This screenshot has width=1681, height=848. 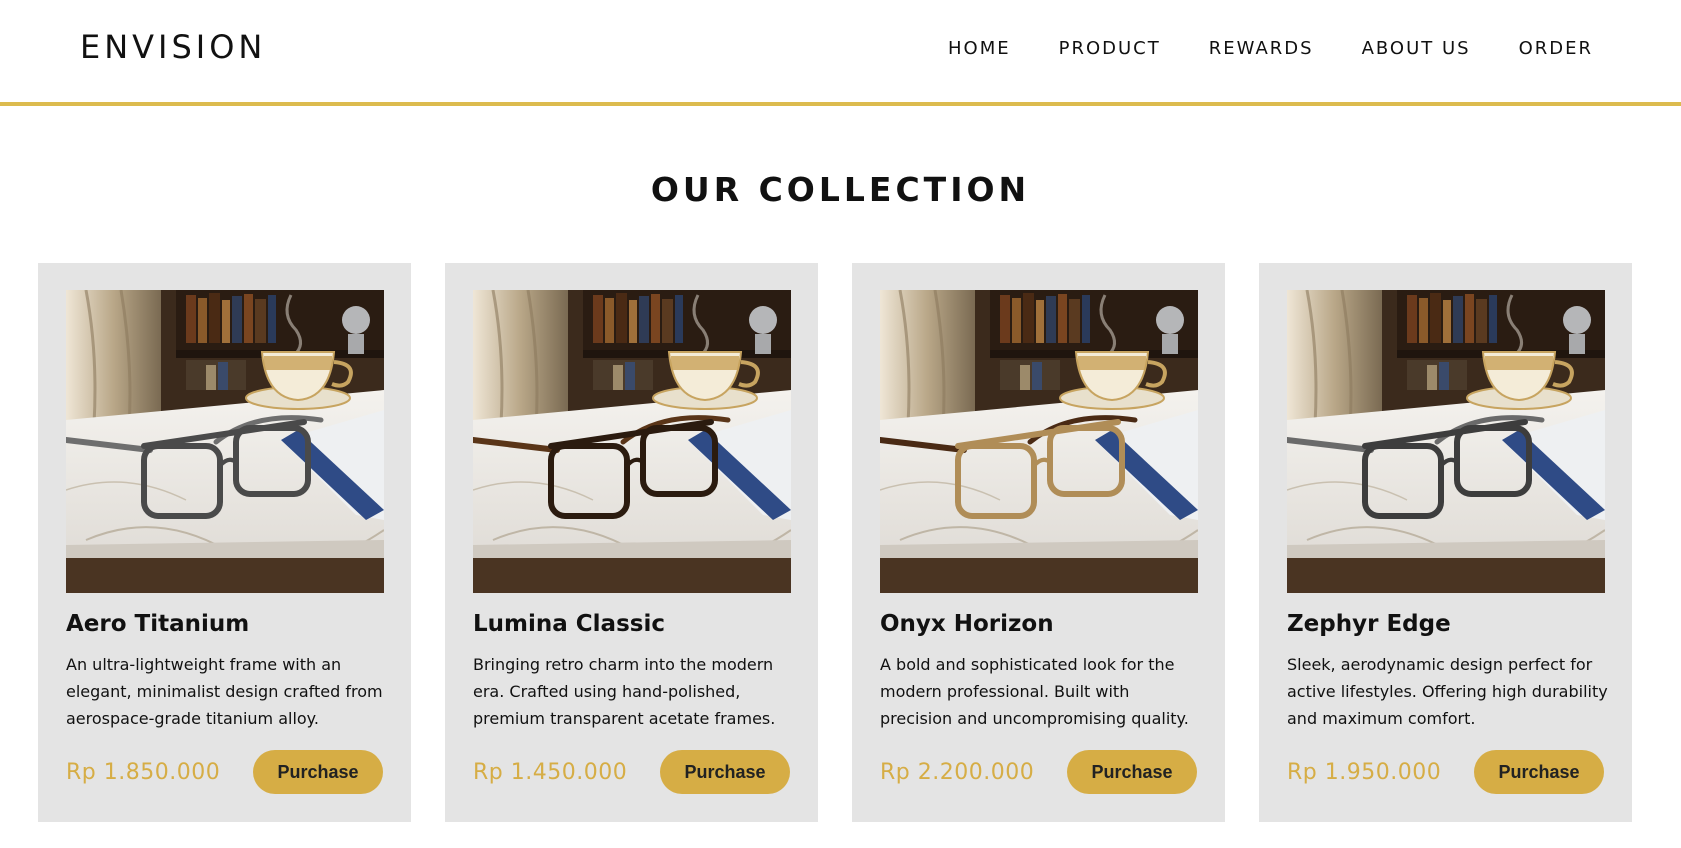 What do you see at coordinates (967, 624) in the screenshot?
I see `product-name: Onyx Horizon` at bounding box center [967, 624].